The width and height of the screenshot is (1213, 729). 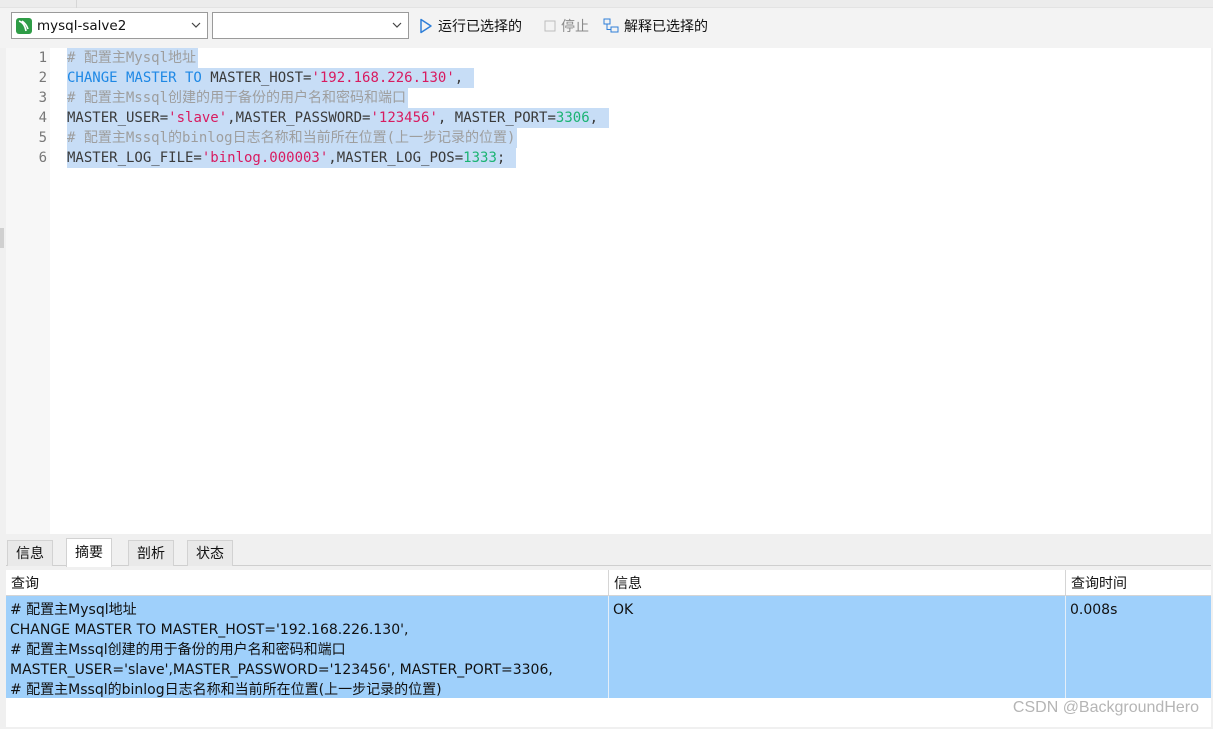 What do you see at coordinates (623, 610) in the screenshot?
I see `info-value: OK` at bounding box center [623, 610].